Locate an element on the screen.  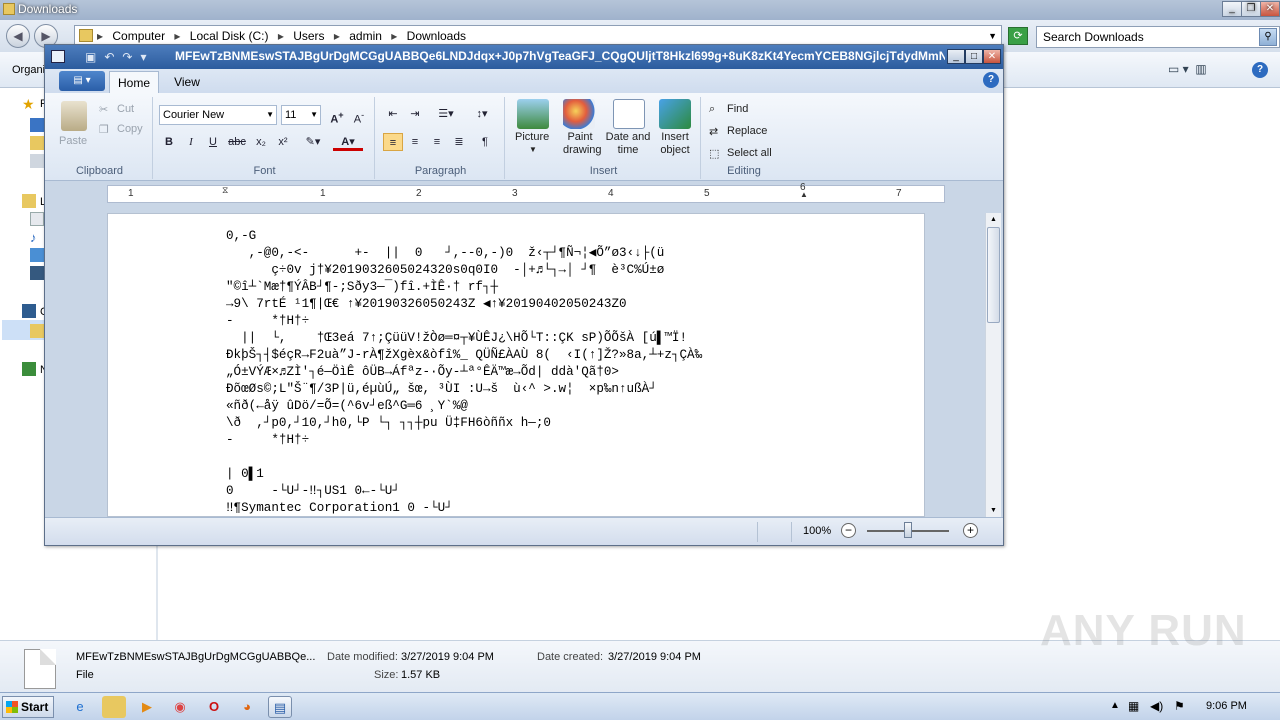
scroll-up-arrow-icon: ▲ is located at coordinates (993, 219).